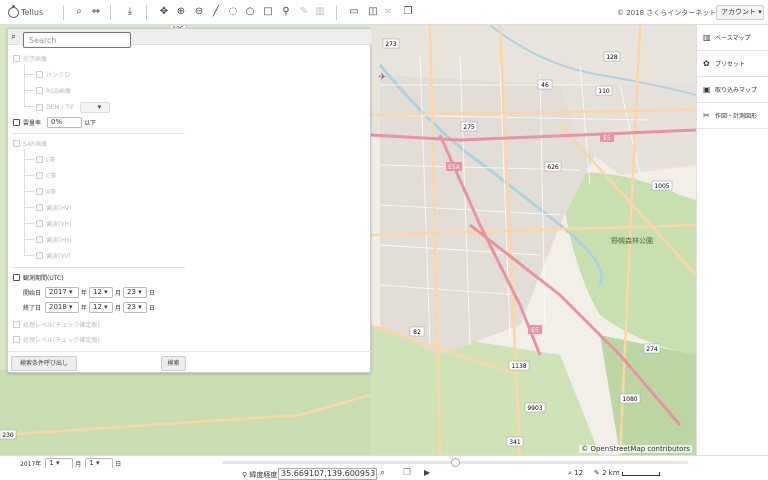  I want to click on sar-item: 偏波(HH), so click(54, 239).